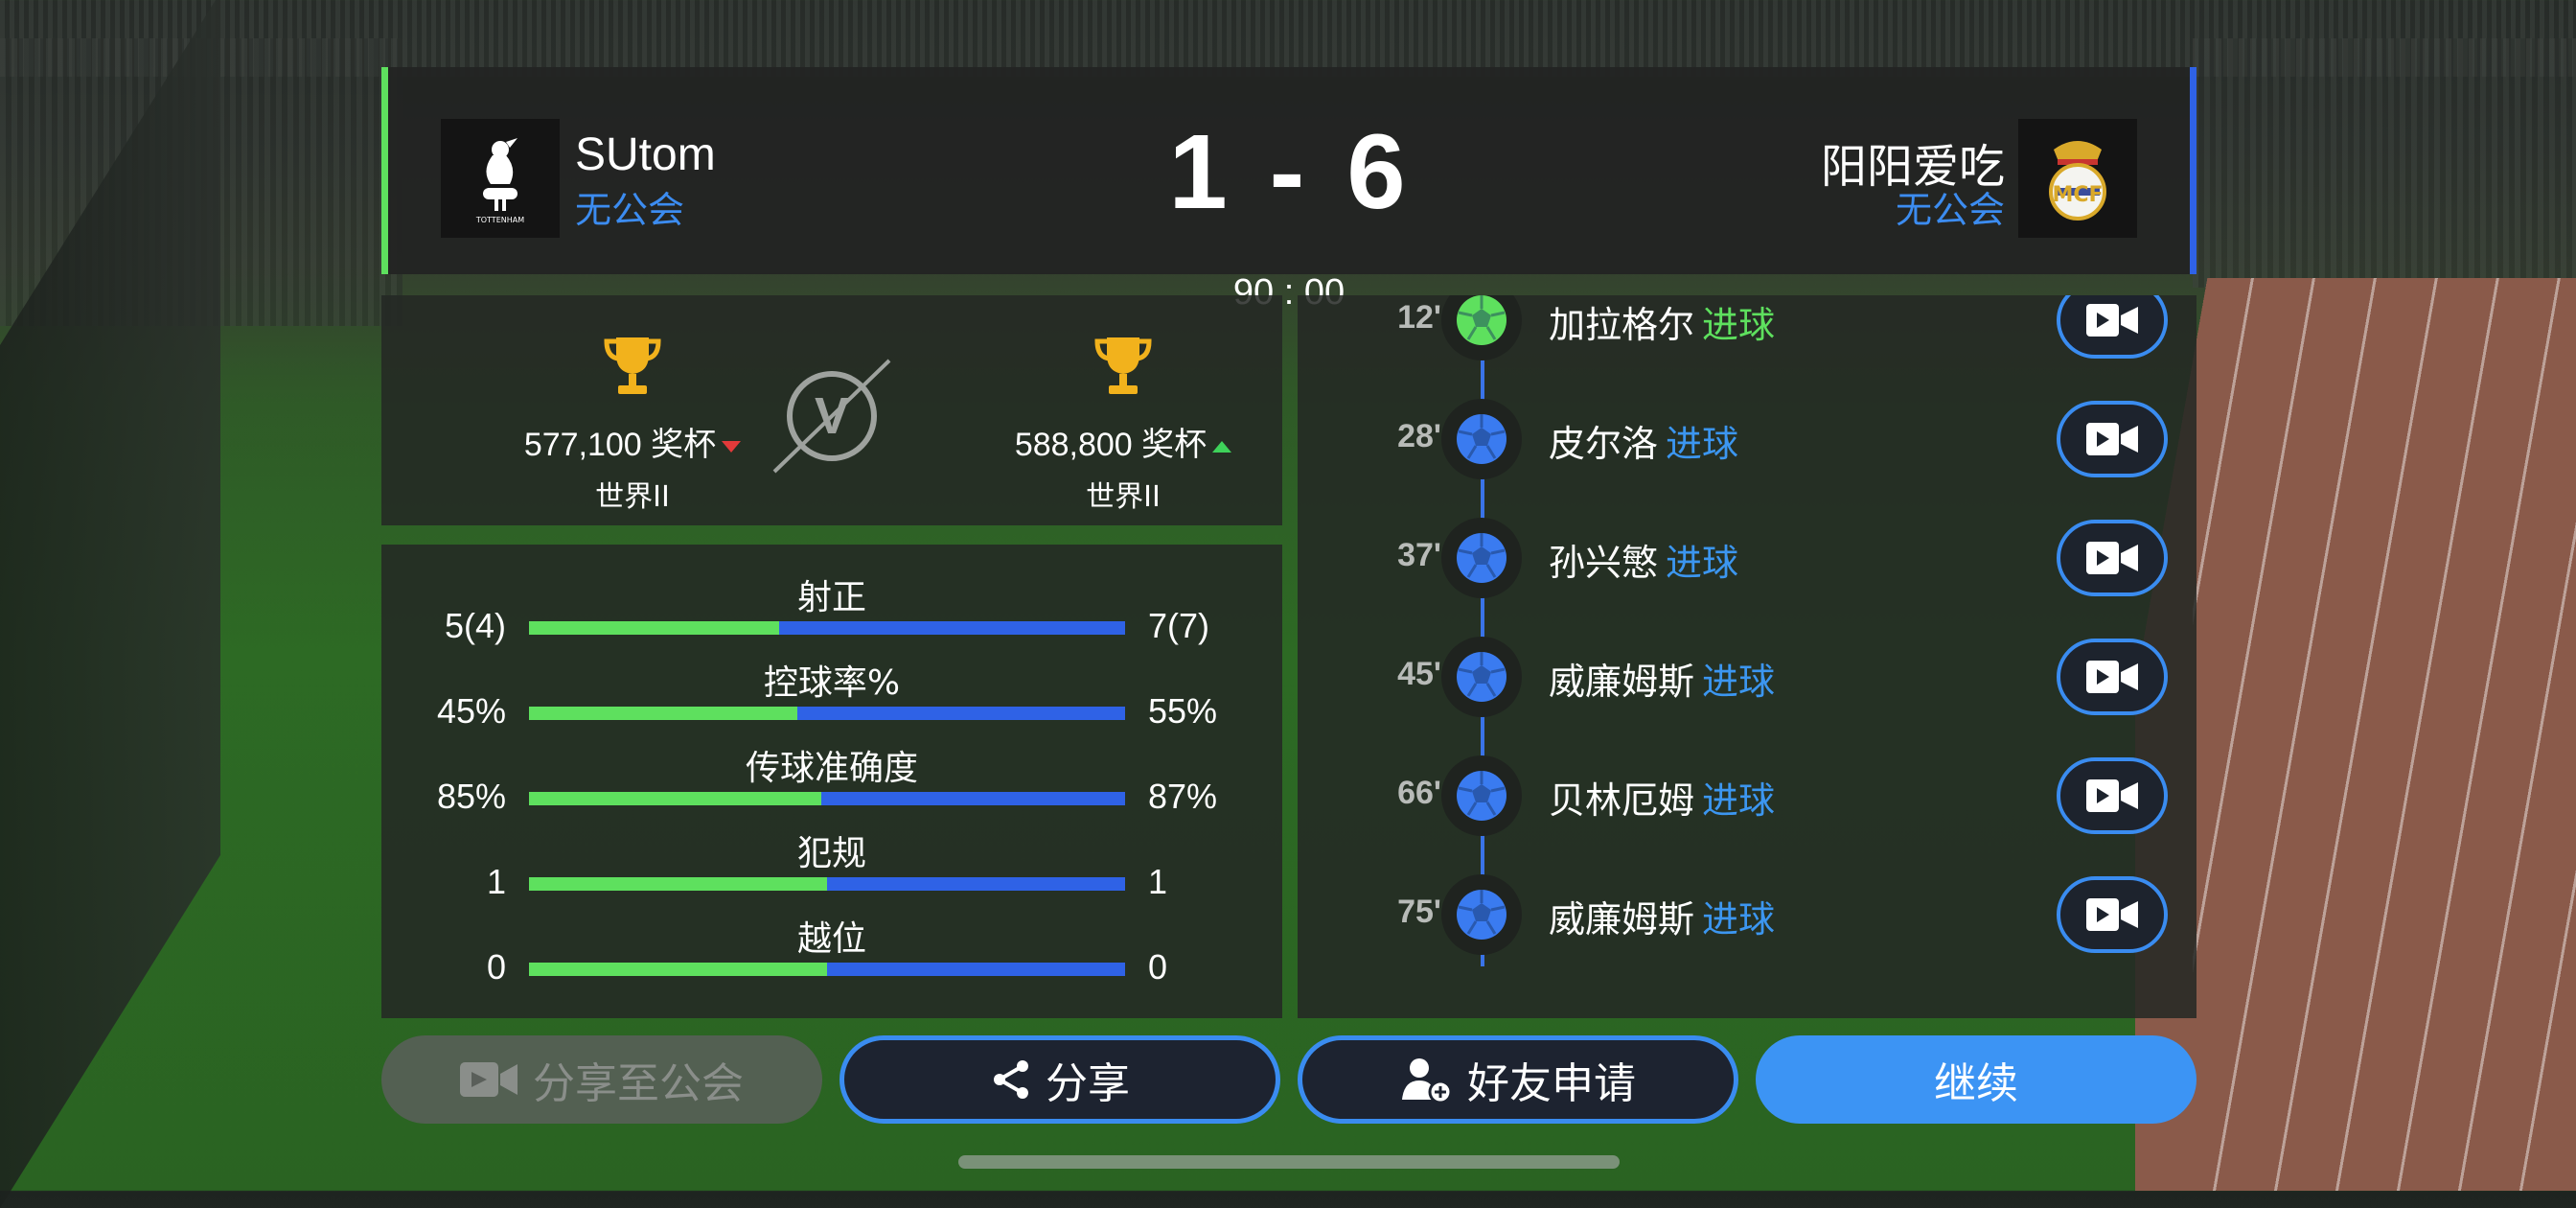 The height and width of the screenshot is (1208, 2576). Describe the element at coordinates (1622, 325) in the screenshot. I see `event-player: 加拉格尔` at that location.